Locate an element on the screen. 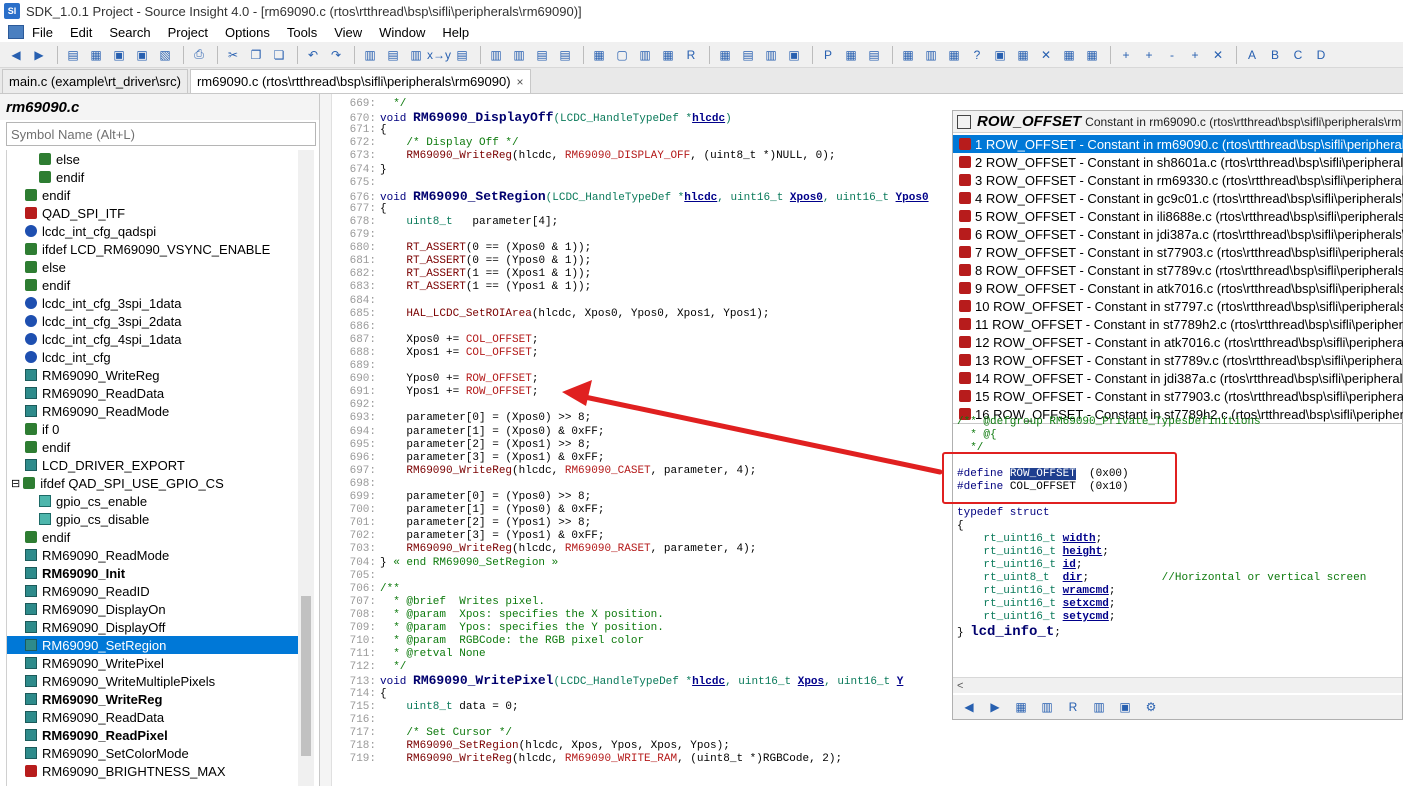 Image resolution: width=1403 pixels, height=786 pixels. context-toolbar-button: ▣ is located at coordinates (1125, 707).